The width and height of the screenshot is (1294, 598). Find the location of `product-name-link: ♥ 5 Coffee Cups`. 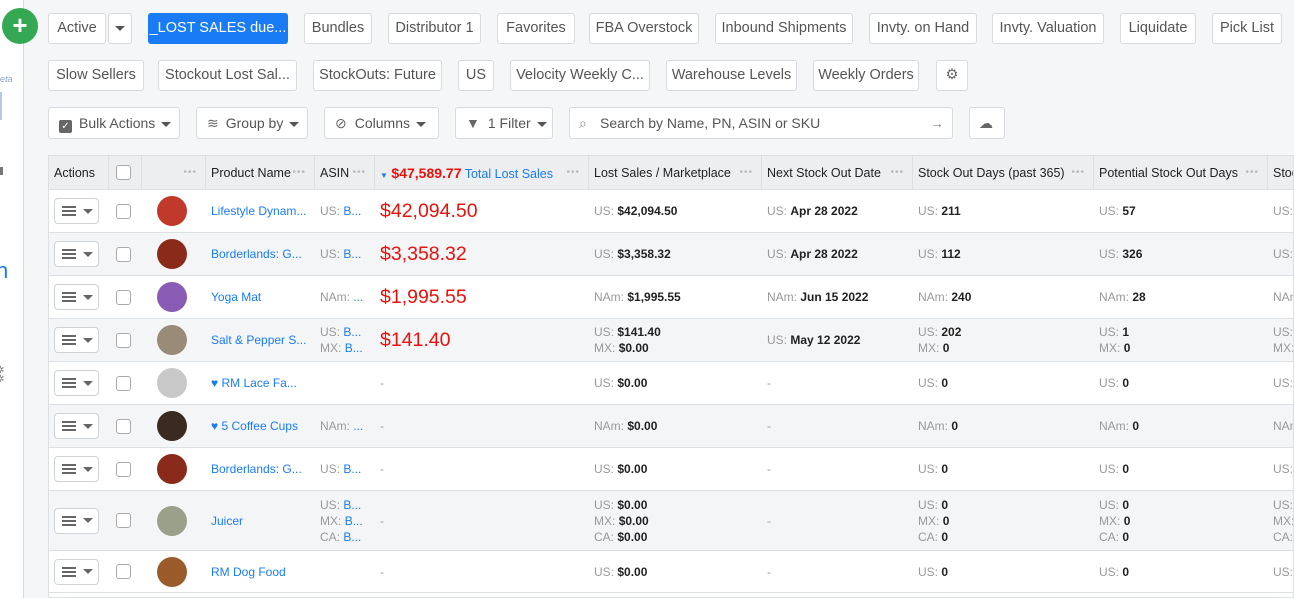

product-name-link: ♥ 5 Coffee Cups is located at coordinates (263, 426).